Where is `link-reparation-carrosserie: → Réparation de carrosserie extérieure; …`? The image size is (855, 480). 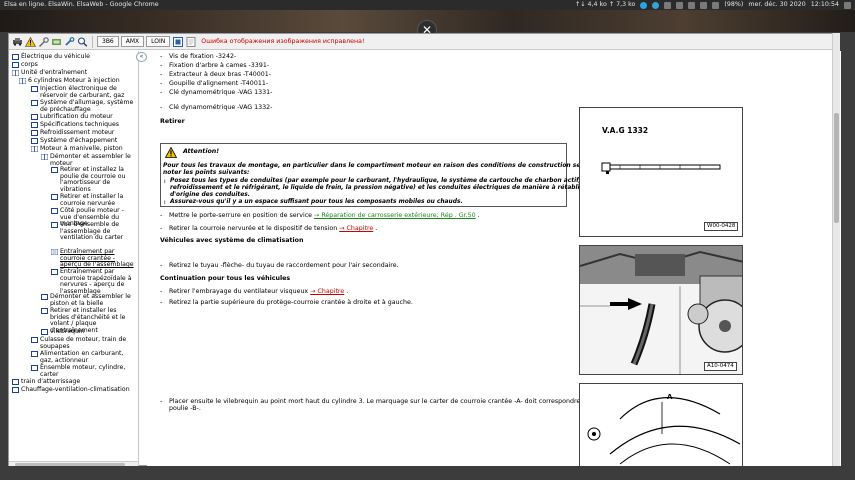
link-reparation-carrosserie: → Réparation de carrosserie extérieure; … is located at coordinates (395, 215).